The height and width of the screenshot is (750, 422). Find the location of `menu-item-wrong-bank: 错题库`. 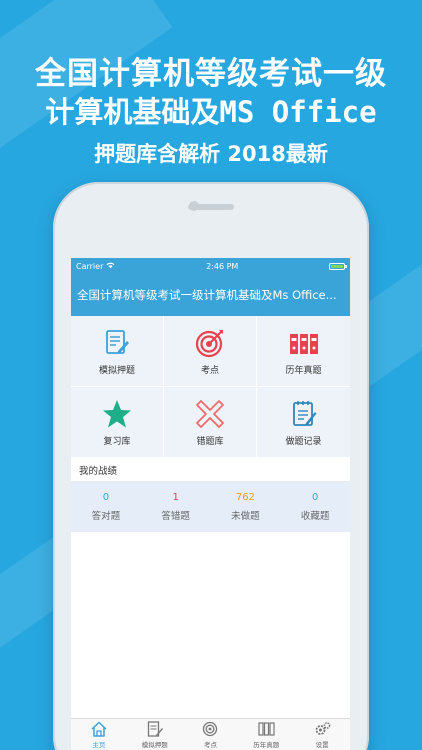

menu-item-wrong-bank: 错题库 is located at coordinates (210, 422).